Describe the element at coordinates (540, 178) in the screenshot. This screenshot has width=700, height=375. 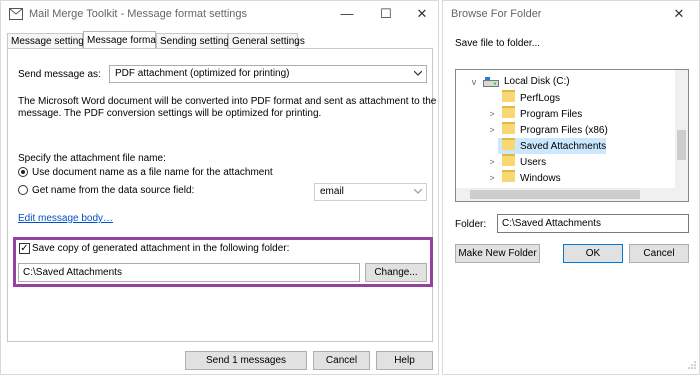
I see `tree-item-label: Windows` at that location.